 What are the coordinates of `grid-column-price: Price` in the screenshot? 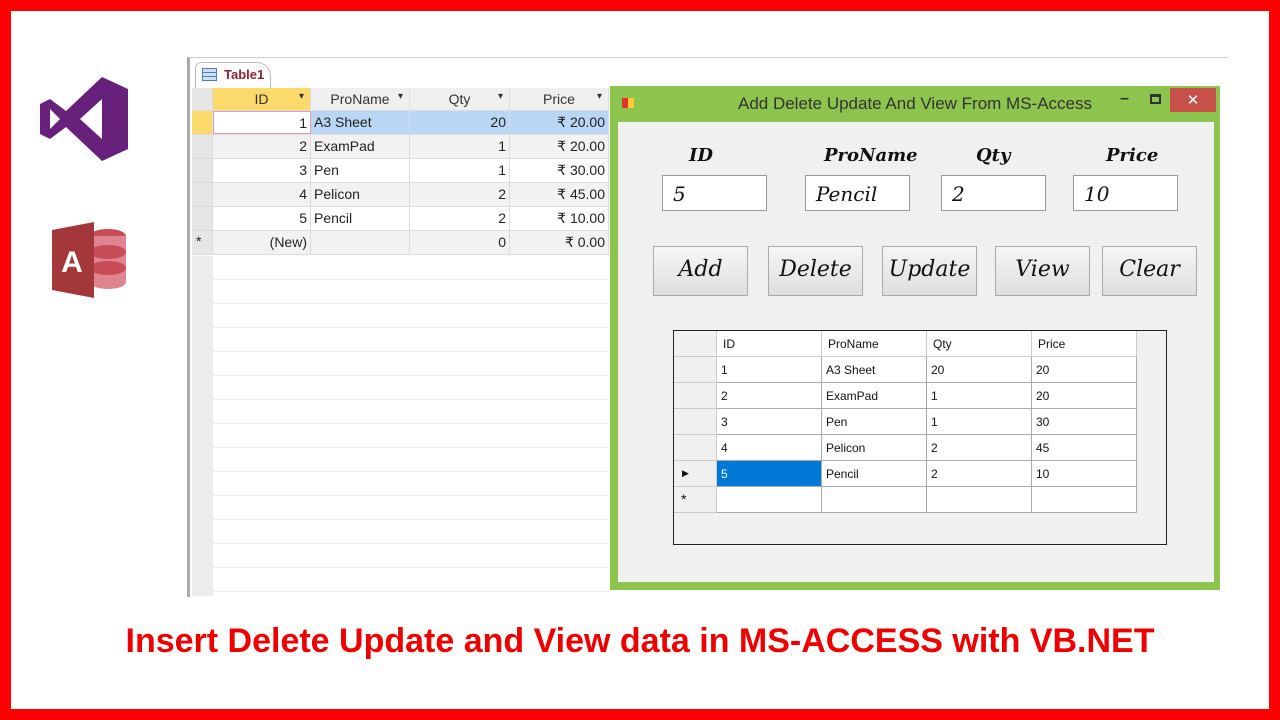 It's located at (1084, 344).